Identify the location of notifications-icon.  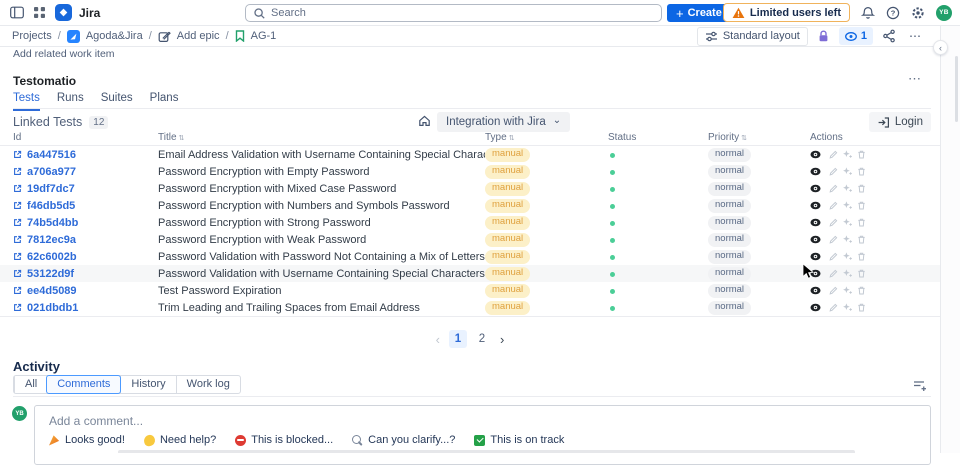
(868, 13).